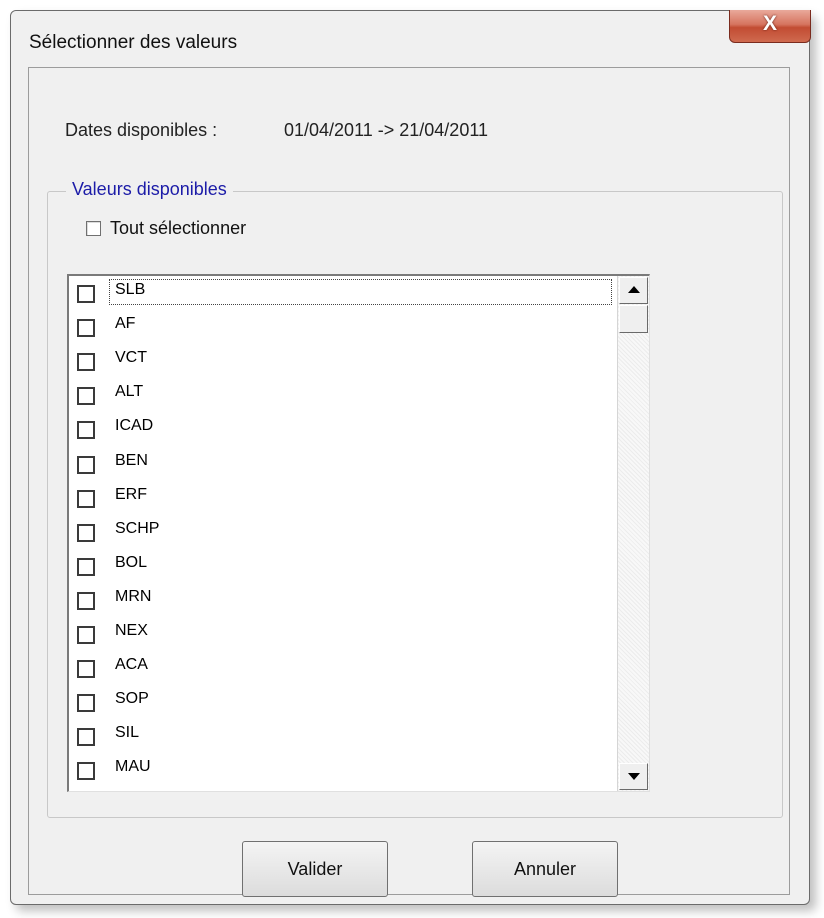 Image resolution: width=824 pixels, height=918 pixels. What do you see at coordinates (343, 704) in the screenshot?
I see `list-item: SOP` at bounding box center [343, 704].